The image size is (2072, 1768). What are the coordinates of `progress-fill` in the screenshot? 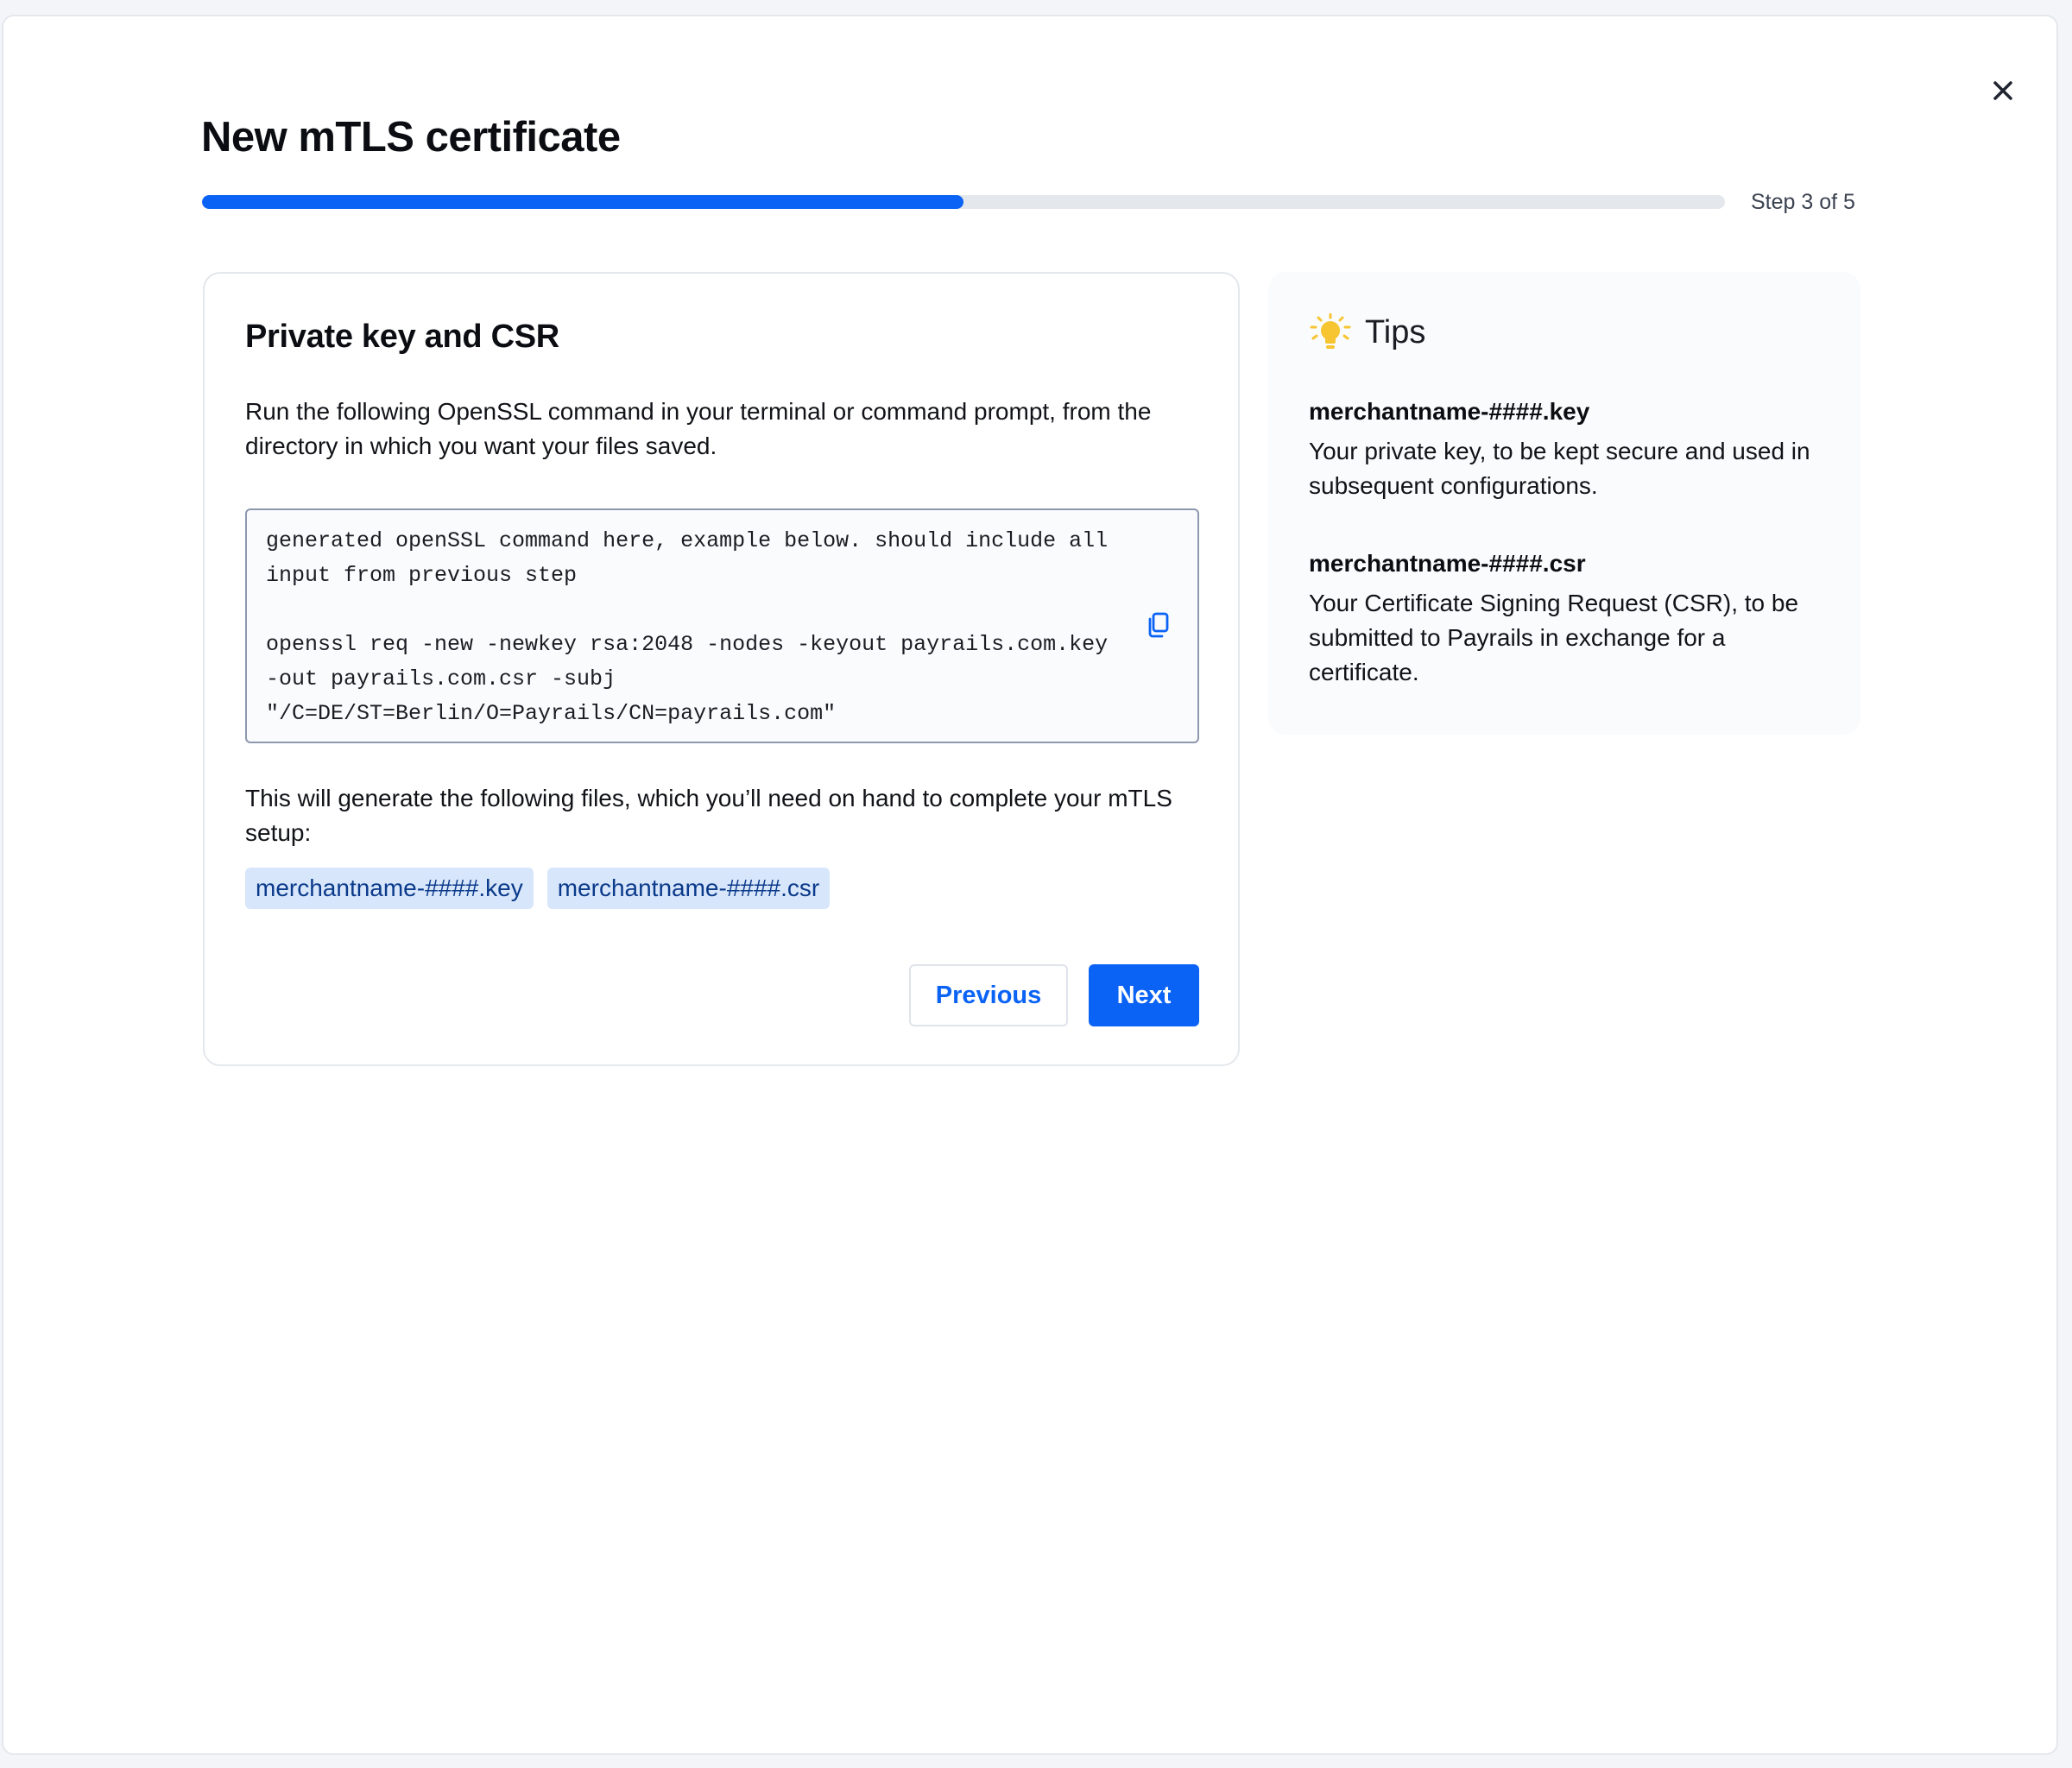 It's located at (582, 202).